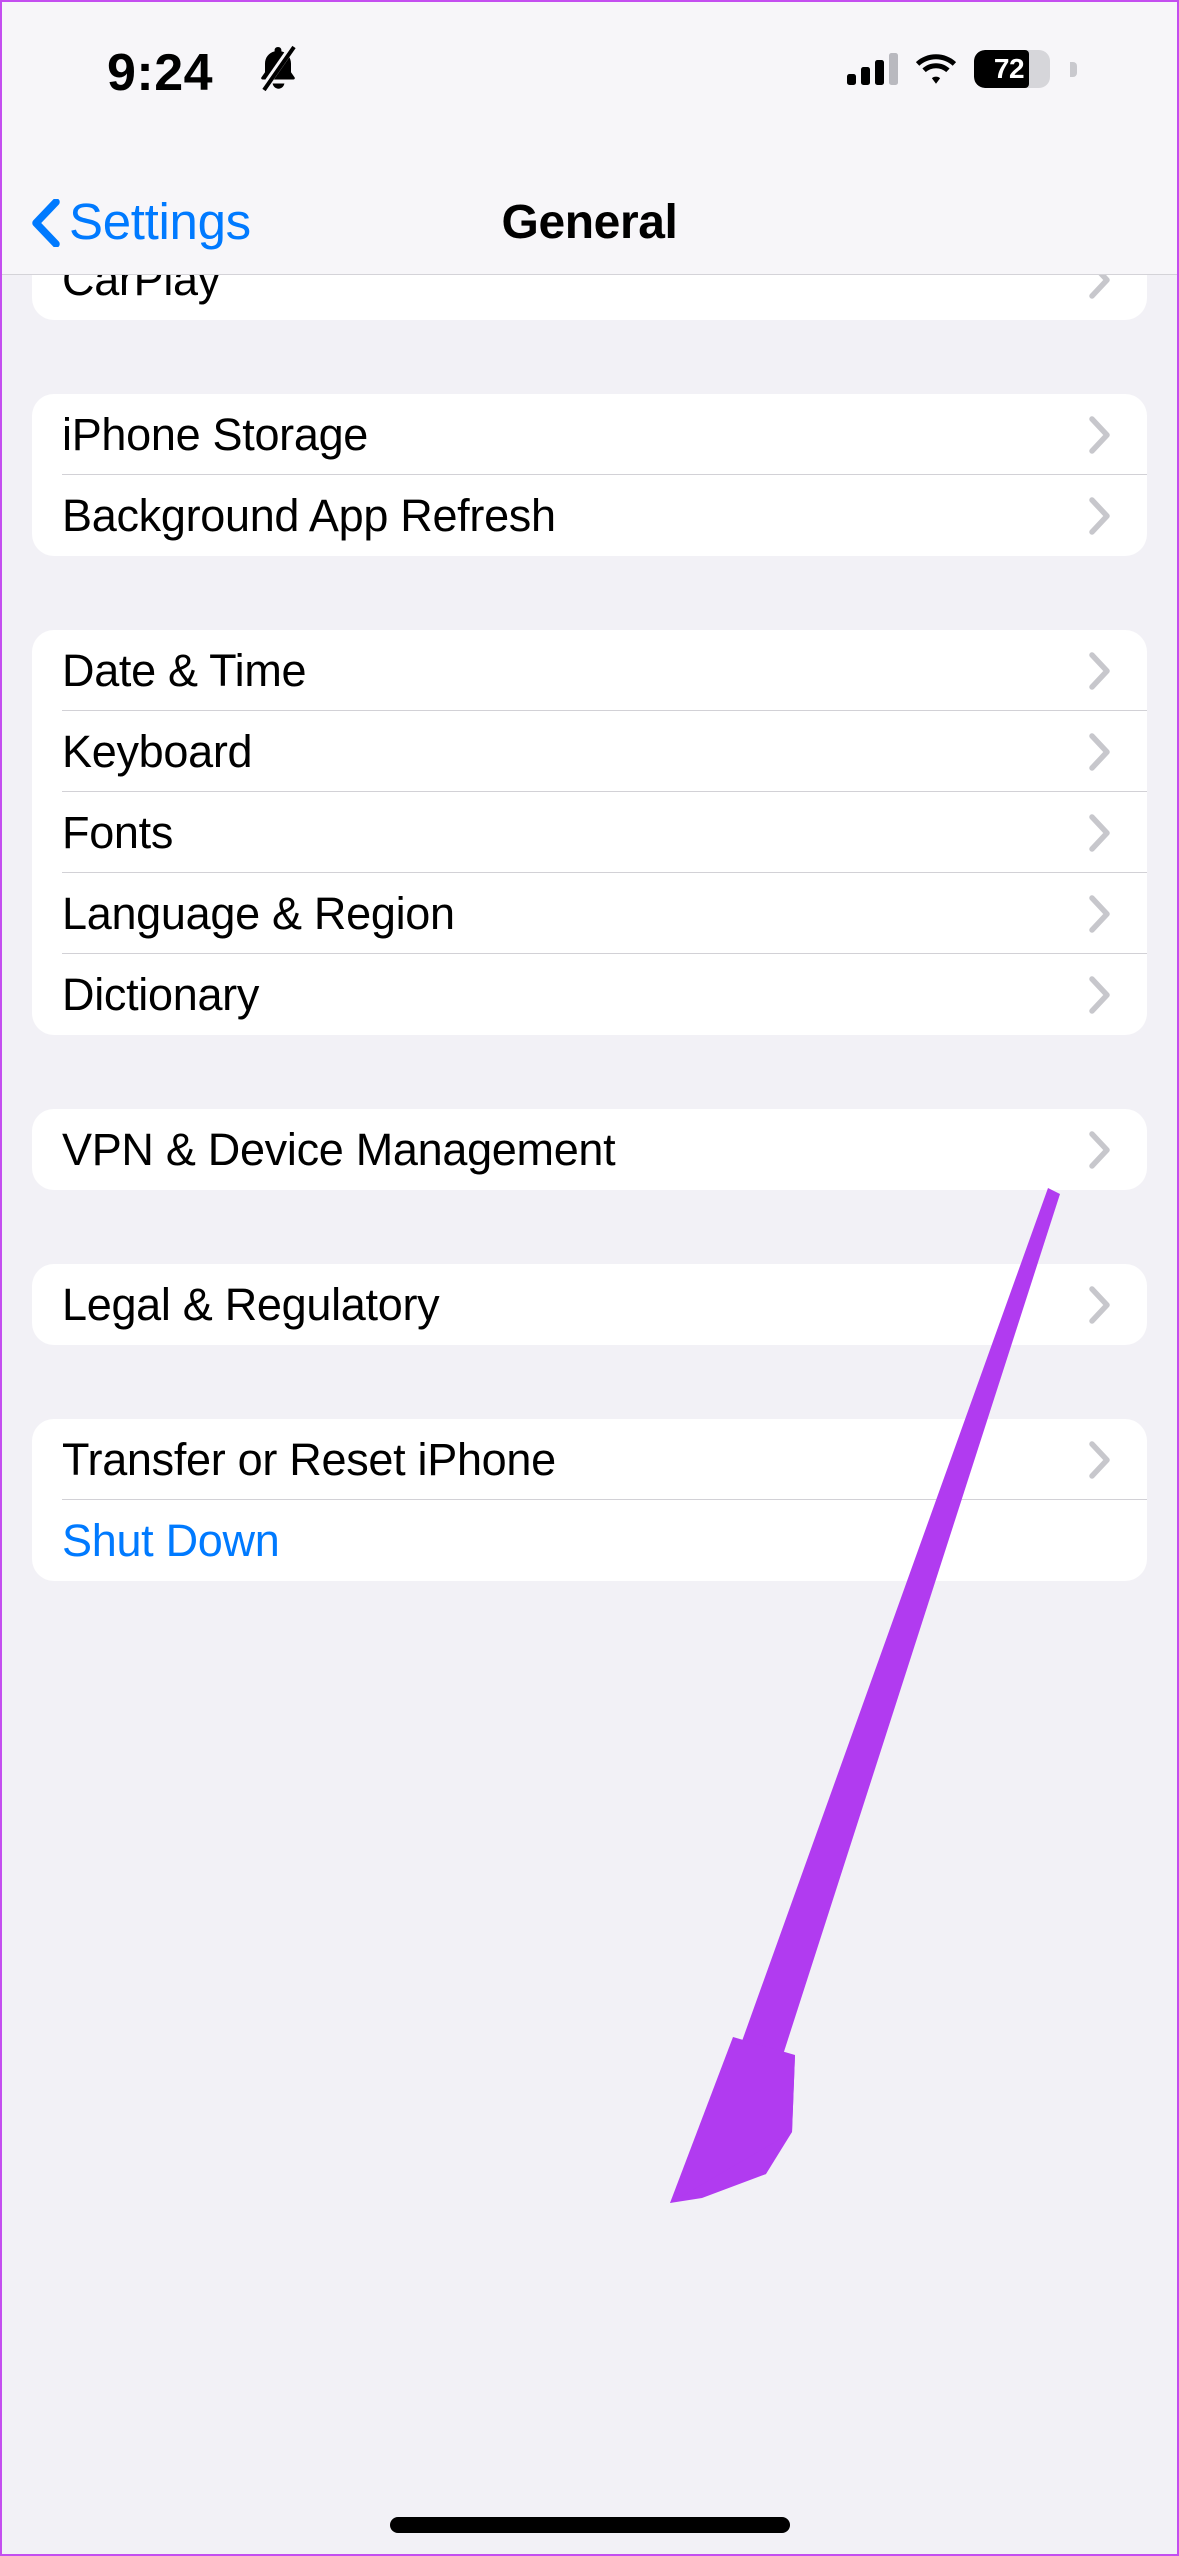 The height and width of the screenshot is (2556, 1179). Describe the element at coordinates (278, 67) in the screenshot. I see `bell-slash-icon` at that location.